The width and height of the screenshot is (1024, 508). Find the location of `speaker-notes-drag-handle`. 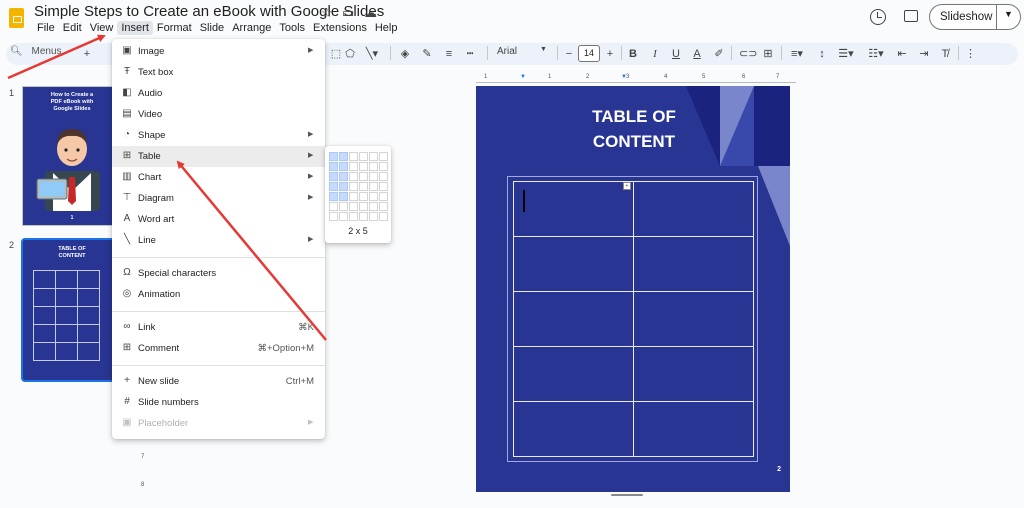

speaker-notes-drag-handle is located at coordinates (627, 495).